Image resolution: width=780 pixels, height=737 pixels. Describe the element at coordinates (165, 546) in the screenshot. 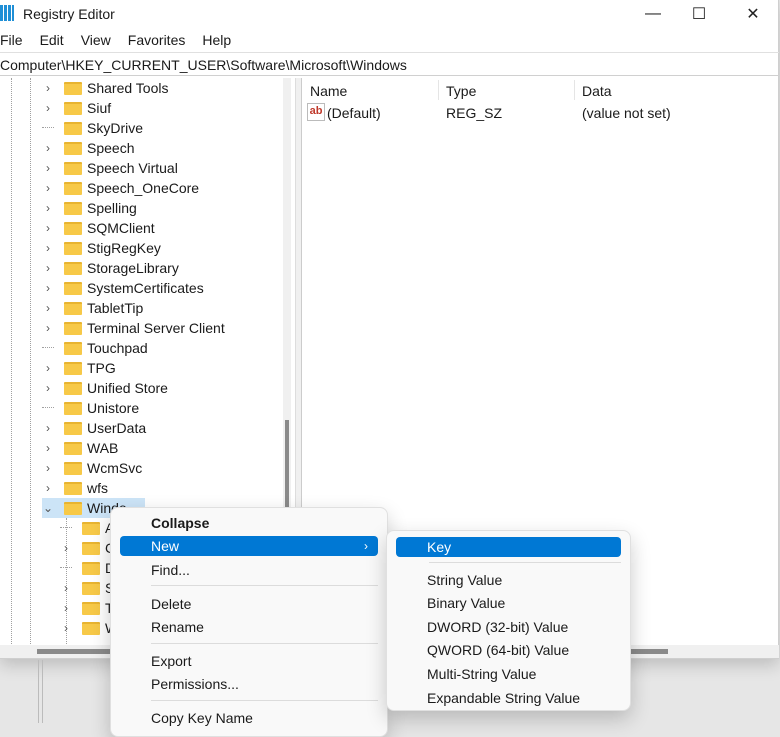

I see `menu-item-new-label: New` at that location.